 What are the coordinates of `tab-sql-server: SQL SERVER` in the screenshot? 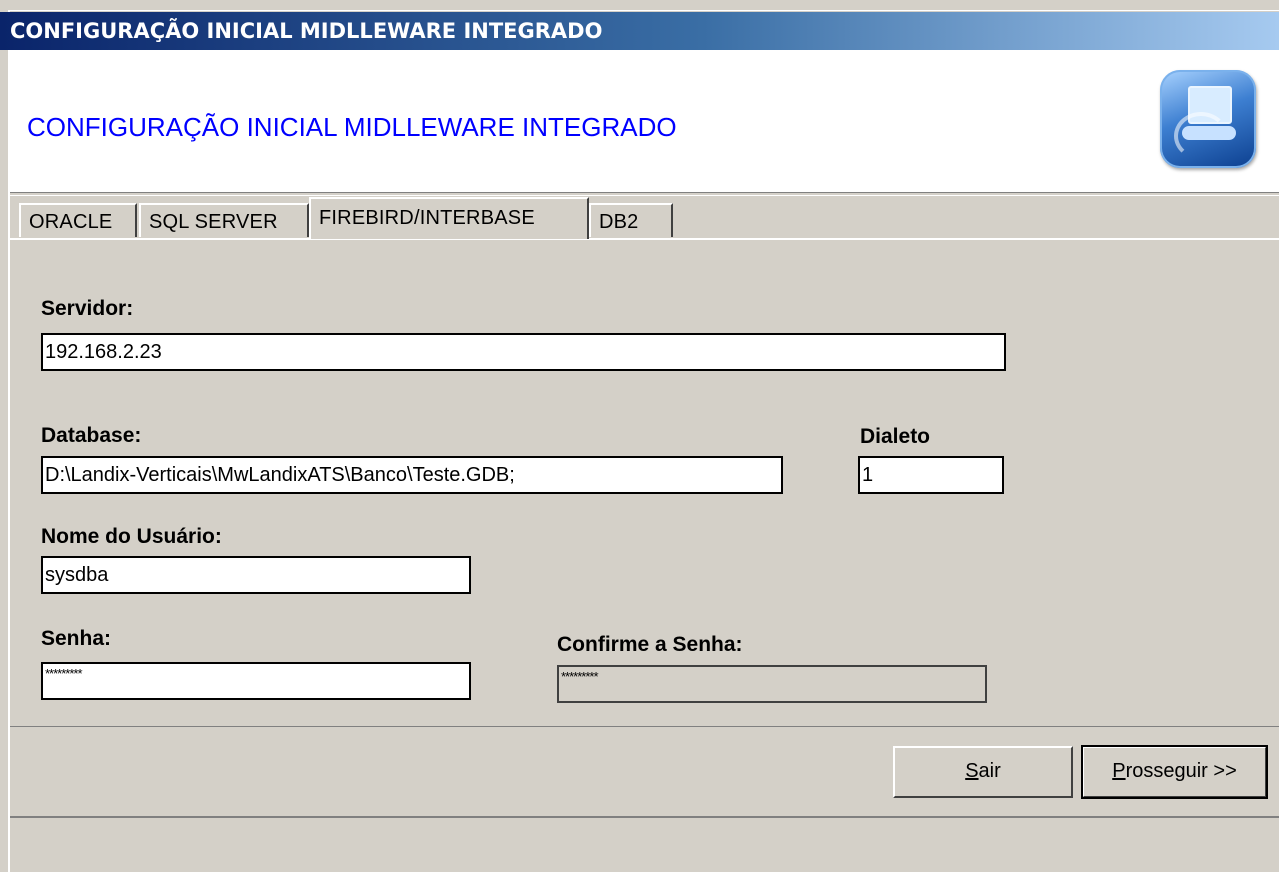 It's located at (224, 220).